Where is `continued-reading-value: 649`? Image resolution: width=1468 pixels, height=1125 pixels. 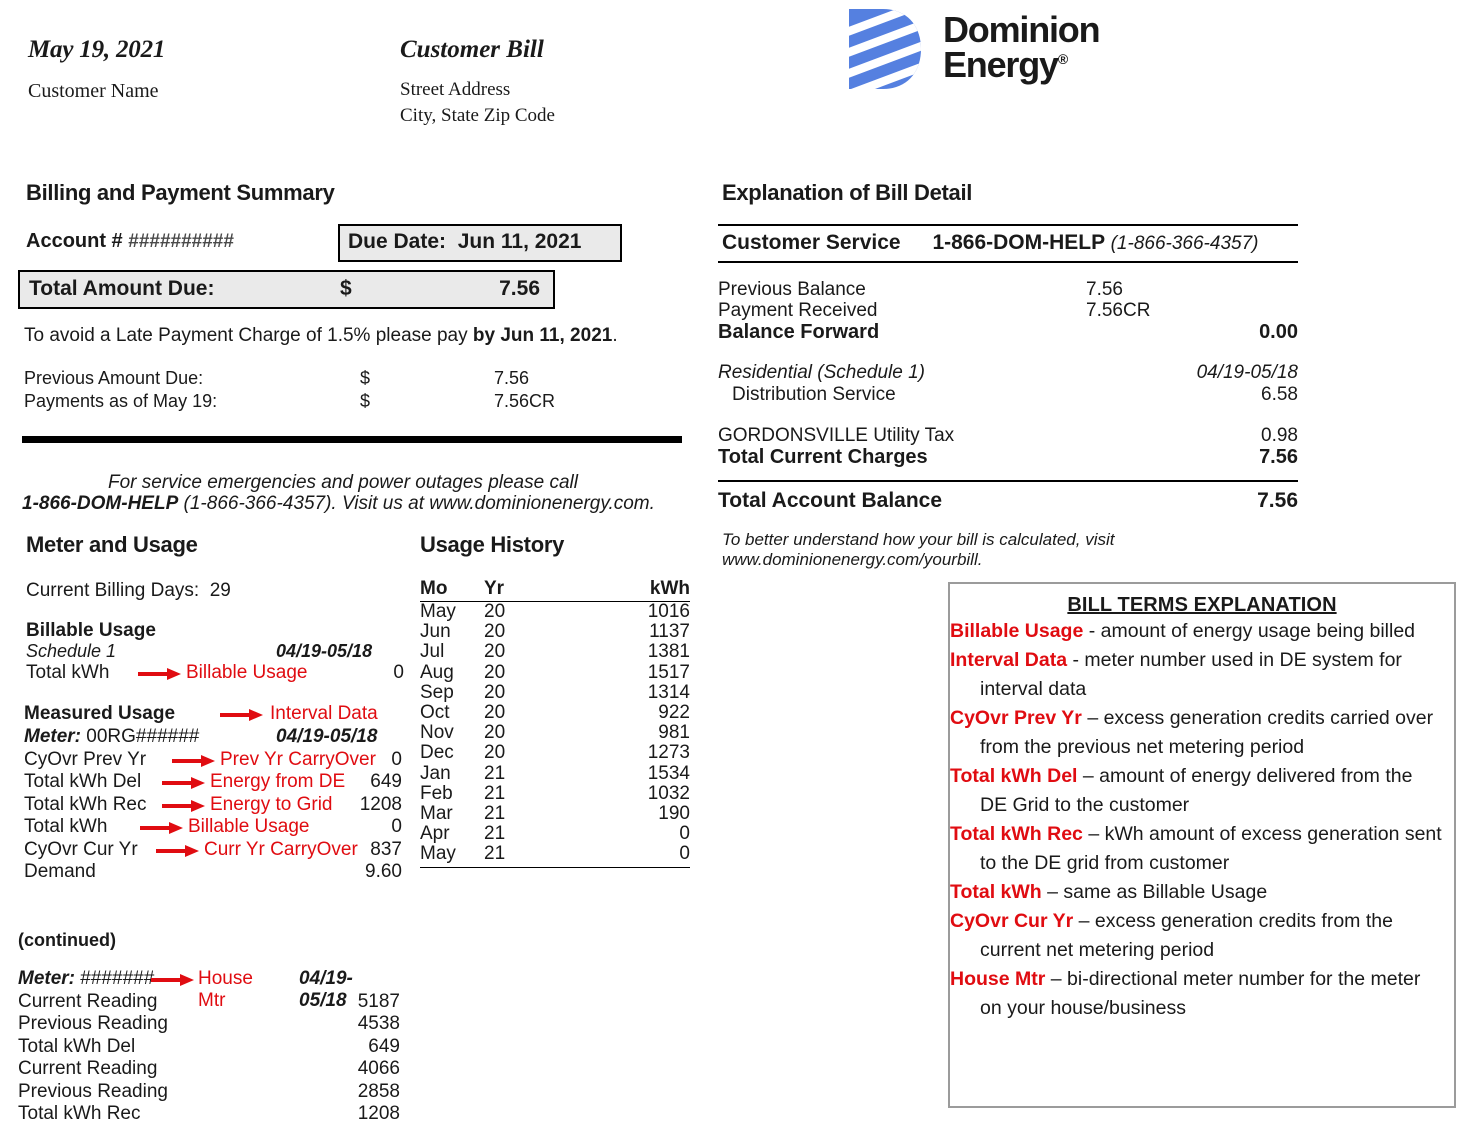 continued-reading-value: 649 is located at coordinates (384, 1046).